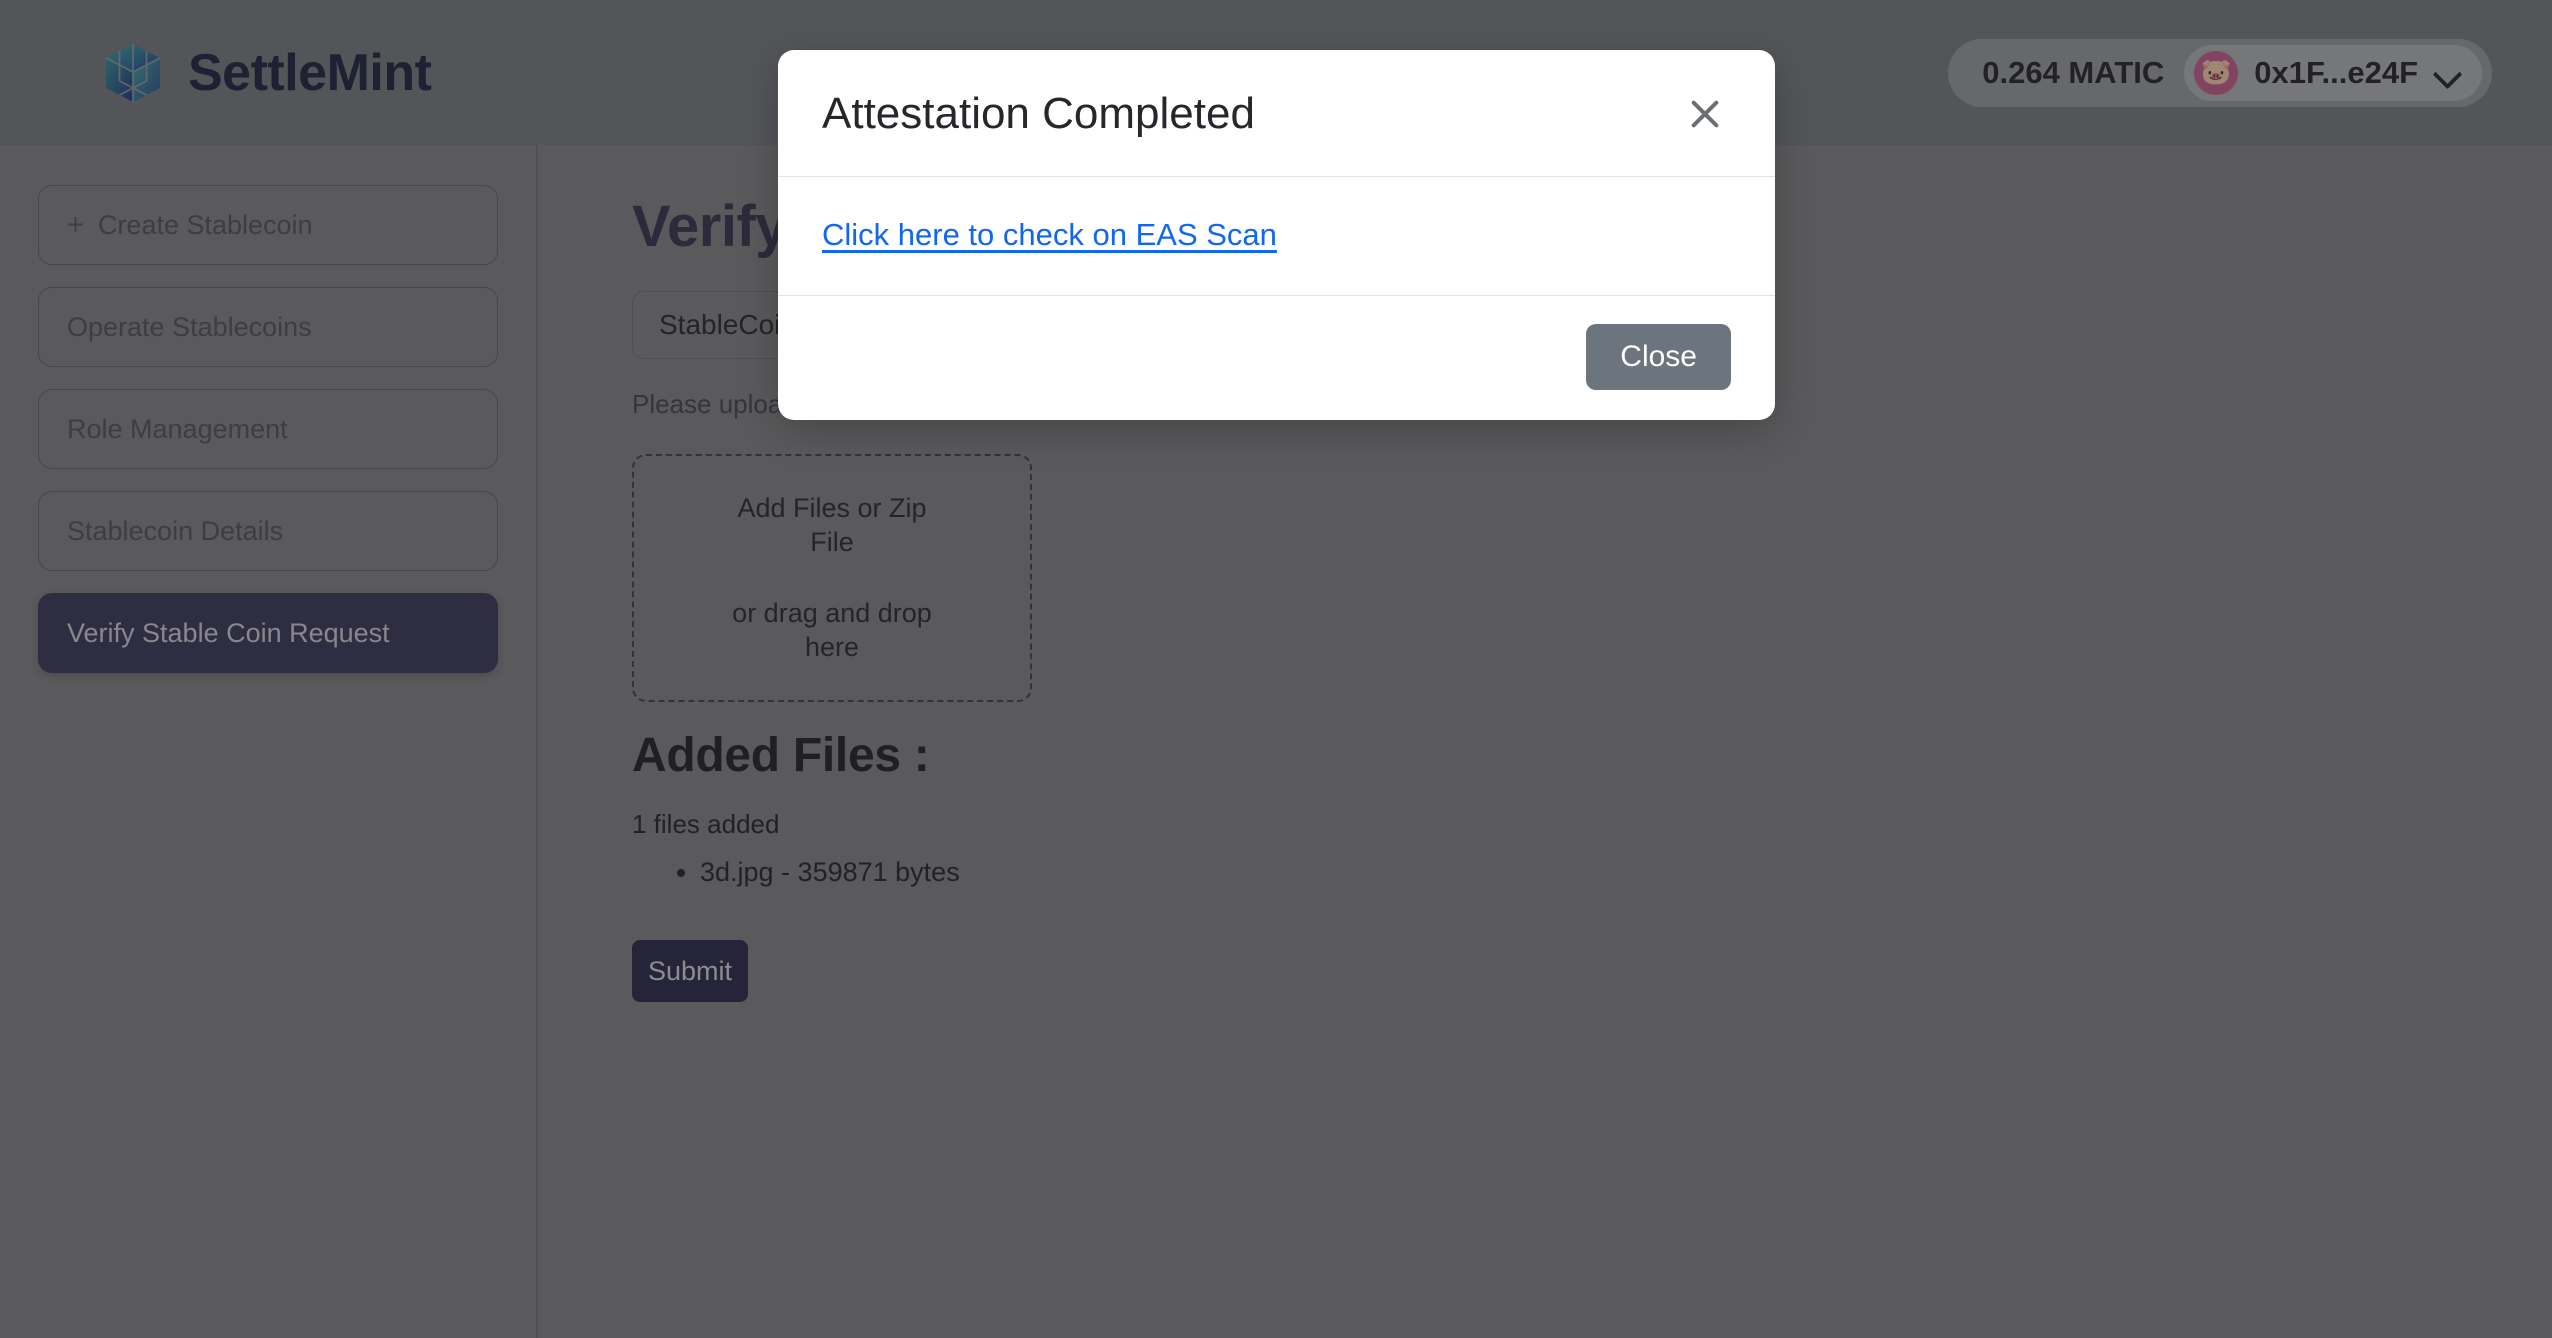 The height and width of the screenshot is (1338, 2552). Describe the element at coordinates (1049, 234) in the screenshot. I see `eas-scan-link: Click here to check on EAS Scan` at that location.